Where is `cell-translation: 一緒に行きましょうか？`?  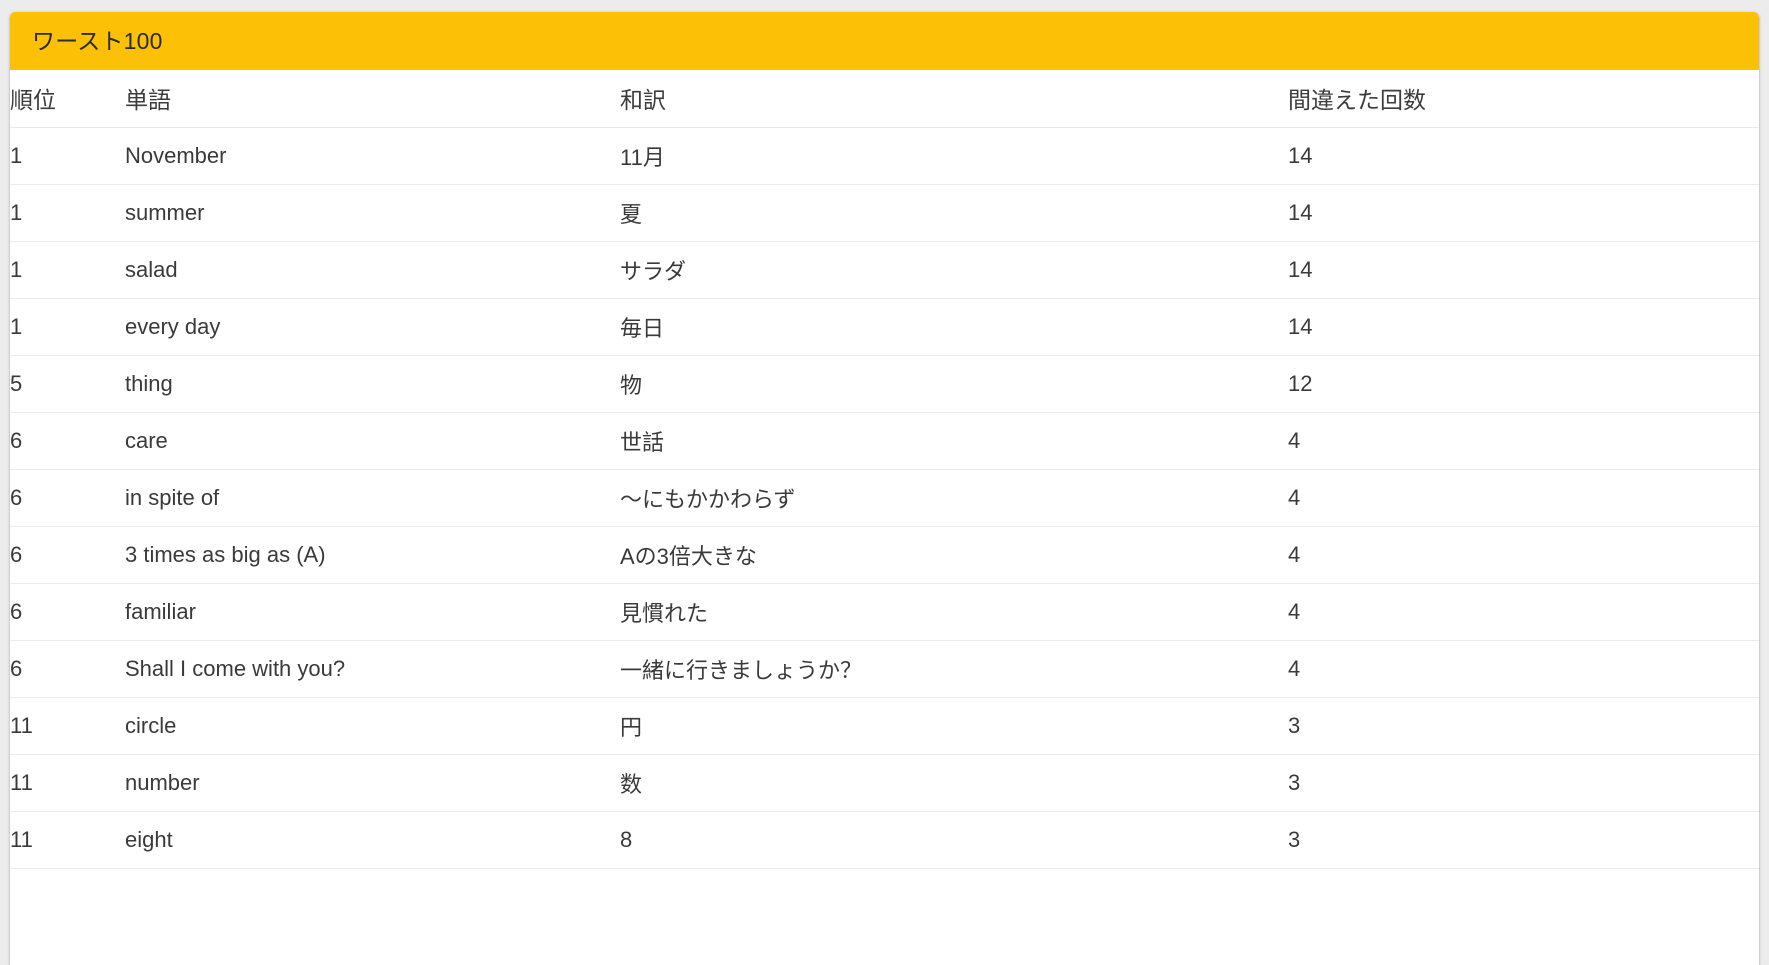
cell-translation: 一緒に行きましょうか？ is located at coordinates (954, 669).